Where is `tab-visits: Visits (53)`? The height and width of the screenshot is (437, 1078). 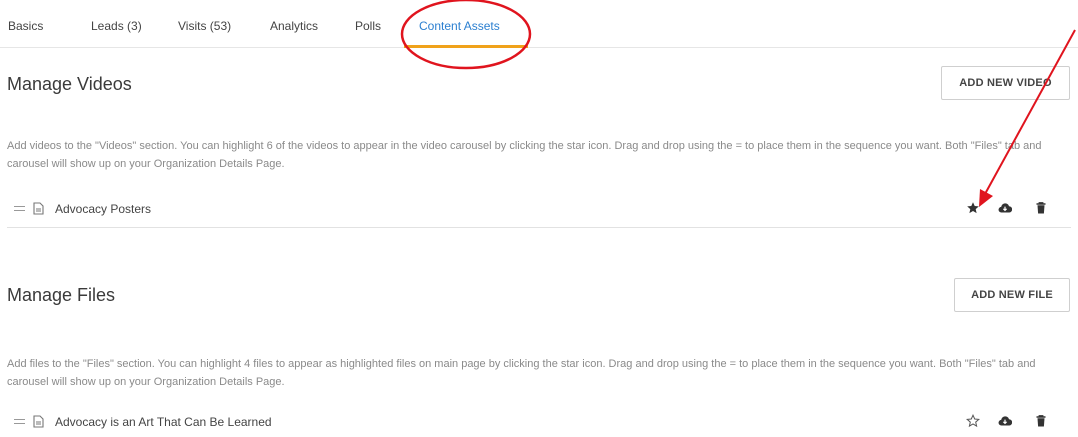
tab-visits: Visits (53) is located at coordinates (204, 26).